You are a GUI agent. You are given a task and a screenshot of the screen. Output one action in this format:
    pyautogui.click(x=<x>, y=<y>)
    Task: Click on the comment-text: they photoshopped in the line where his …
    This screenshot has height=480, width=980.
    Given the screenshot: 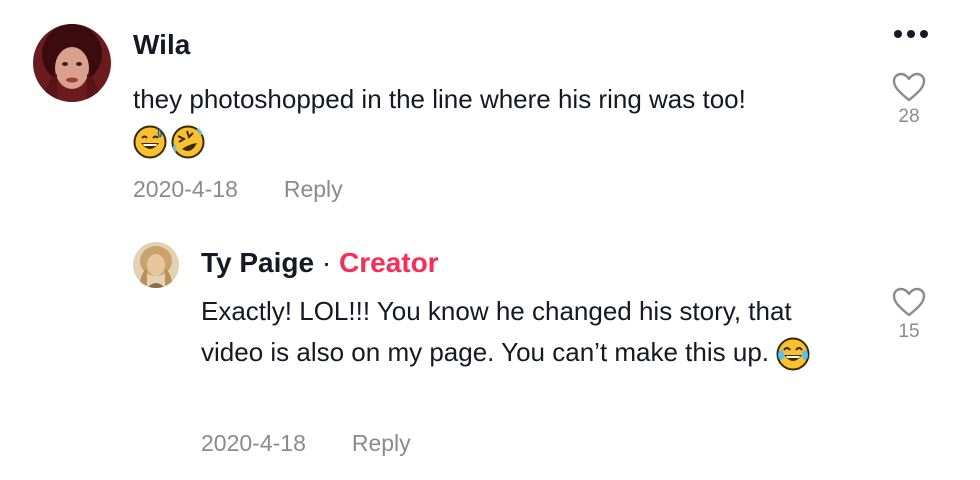 What is the action you would take?
    pyautogui.click(x=439, y=99)
    